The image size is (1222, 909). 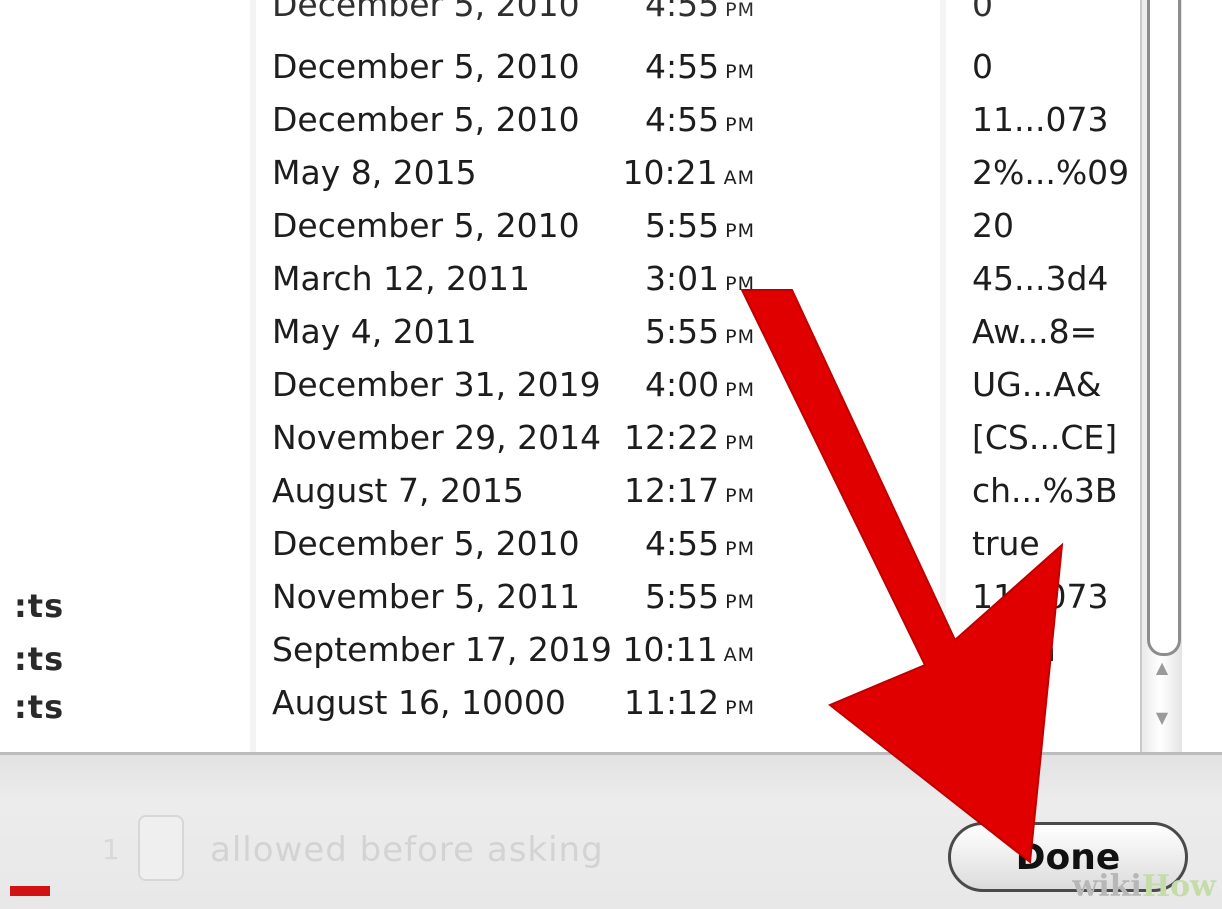 I want to click on value-cell: UG...A&, so click(x=1037, y=384).